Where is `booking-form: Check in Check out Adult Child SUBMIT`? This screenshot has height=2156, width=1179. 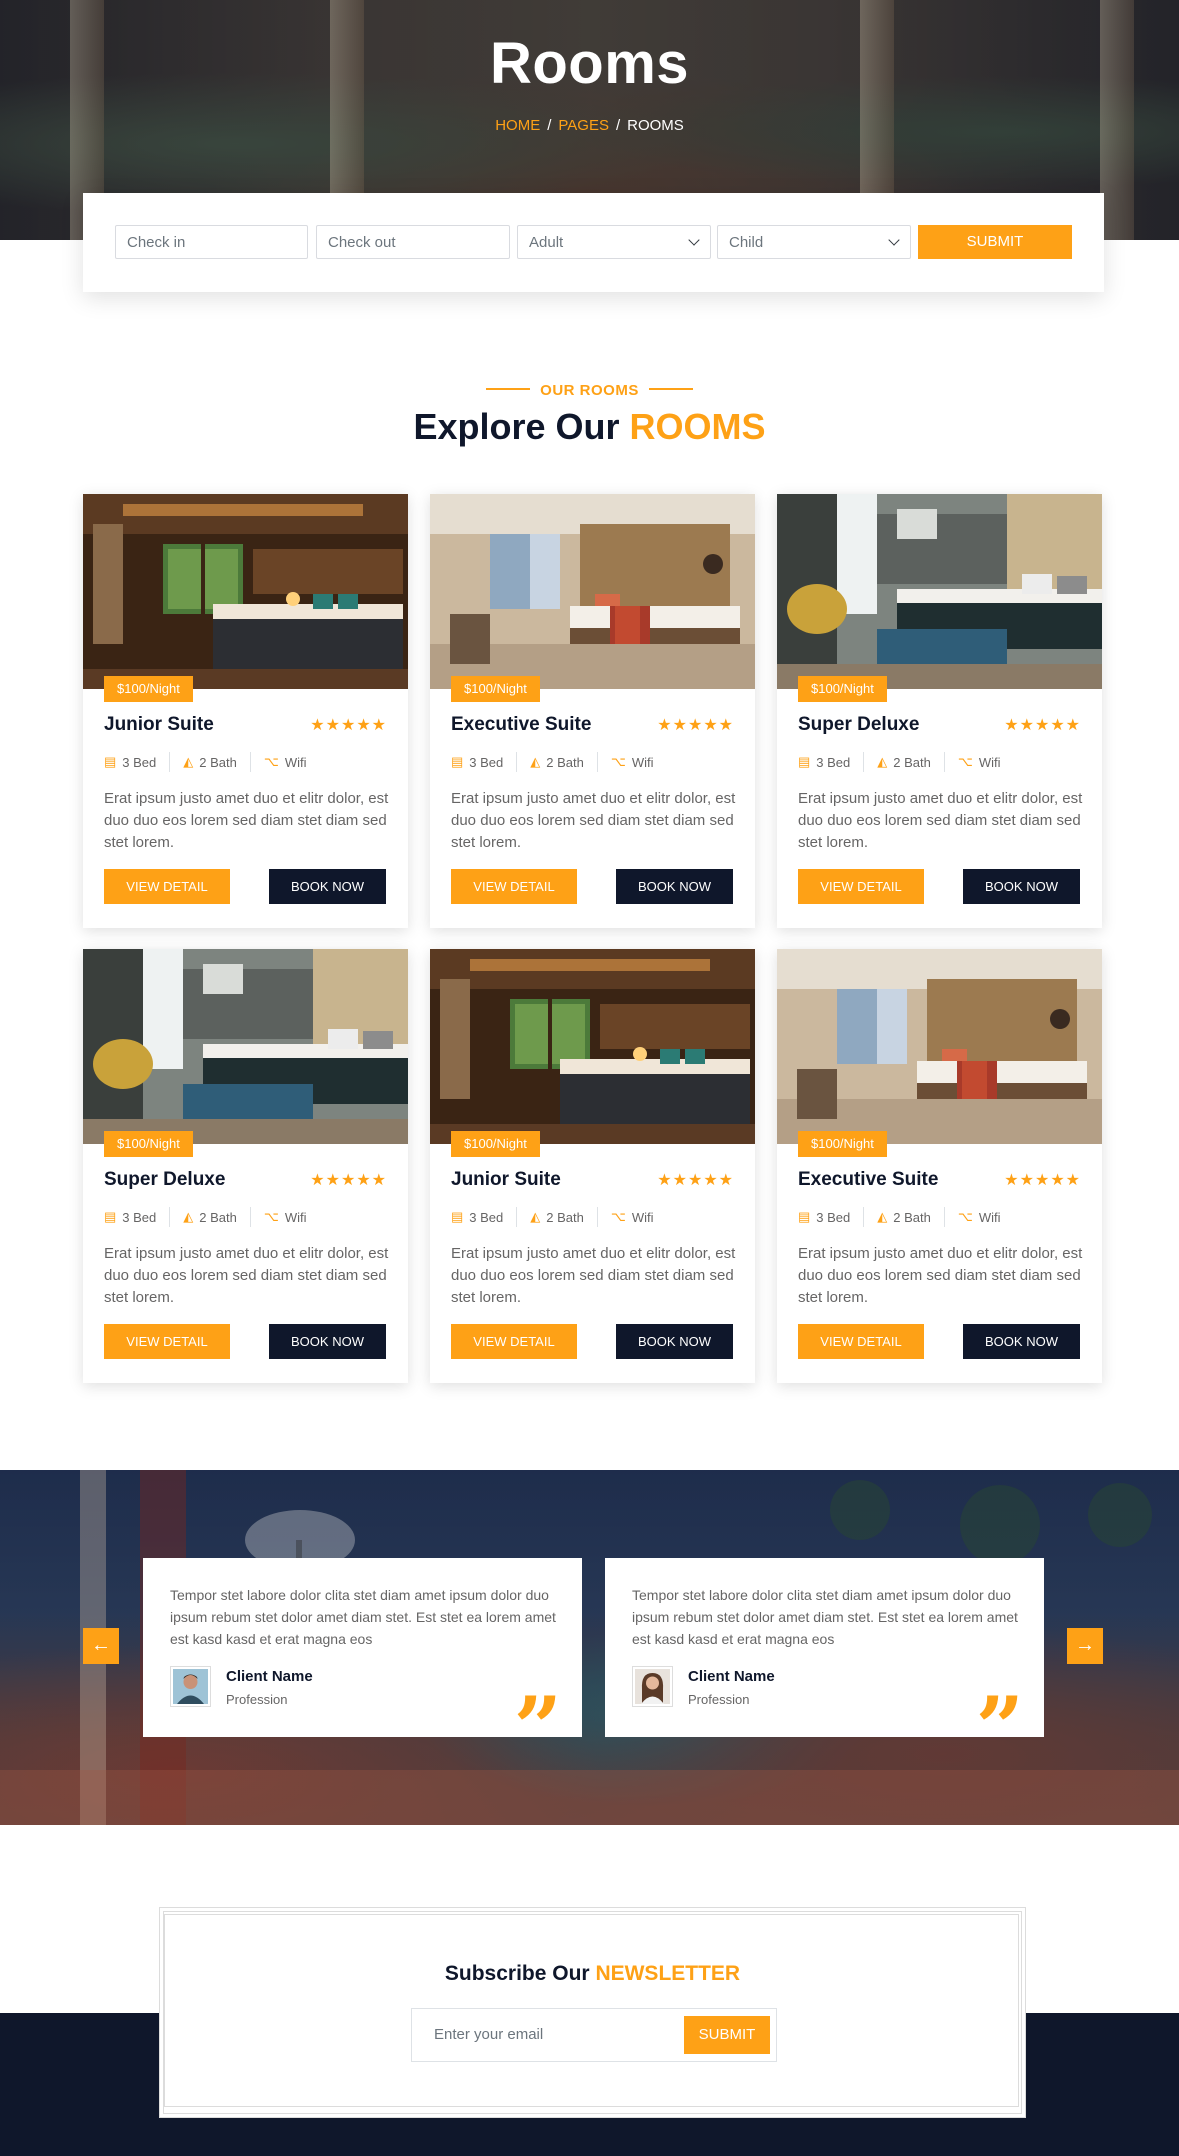
booking-form: Check in Check out Adult Child SUBMIT is located at coordinates (593, 242).